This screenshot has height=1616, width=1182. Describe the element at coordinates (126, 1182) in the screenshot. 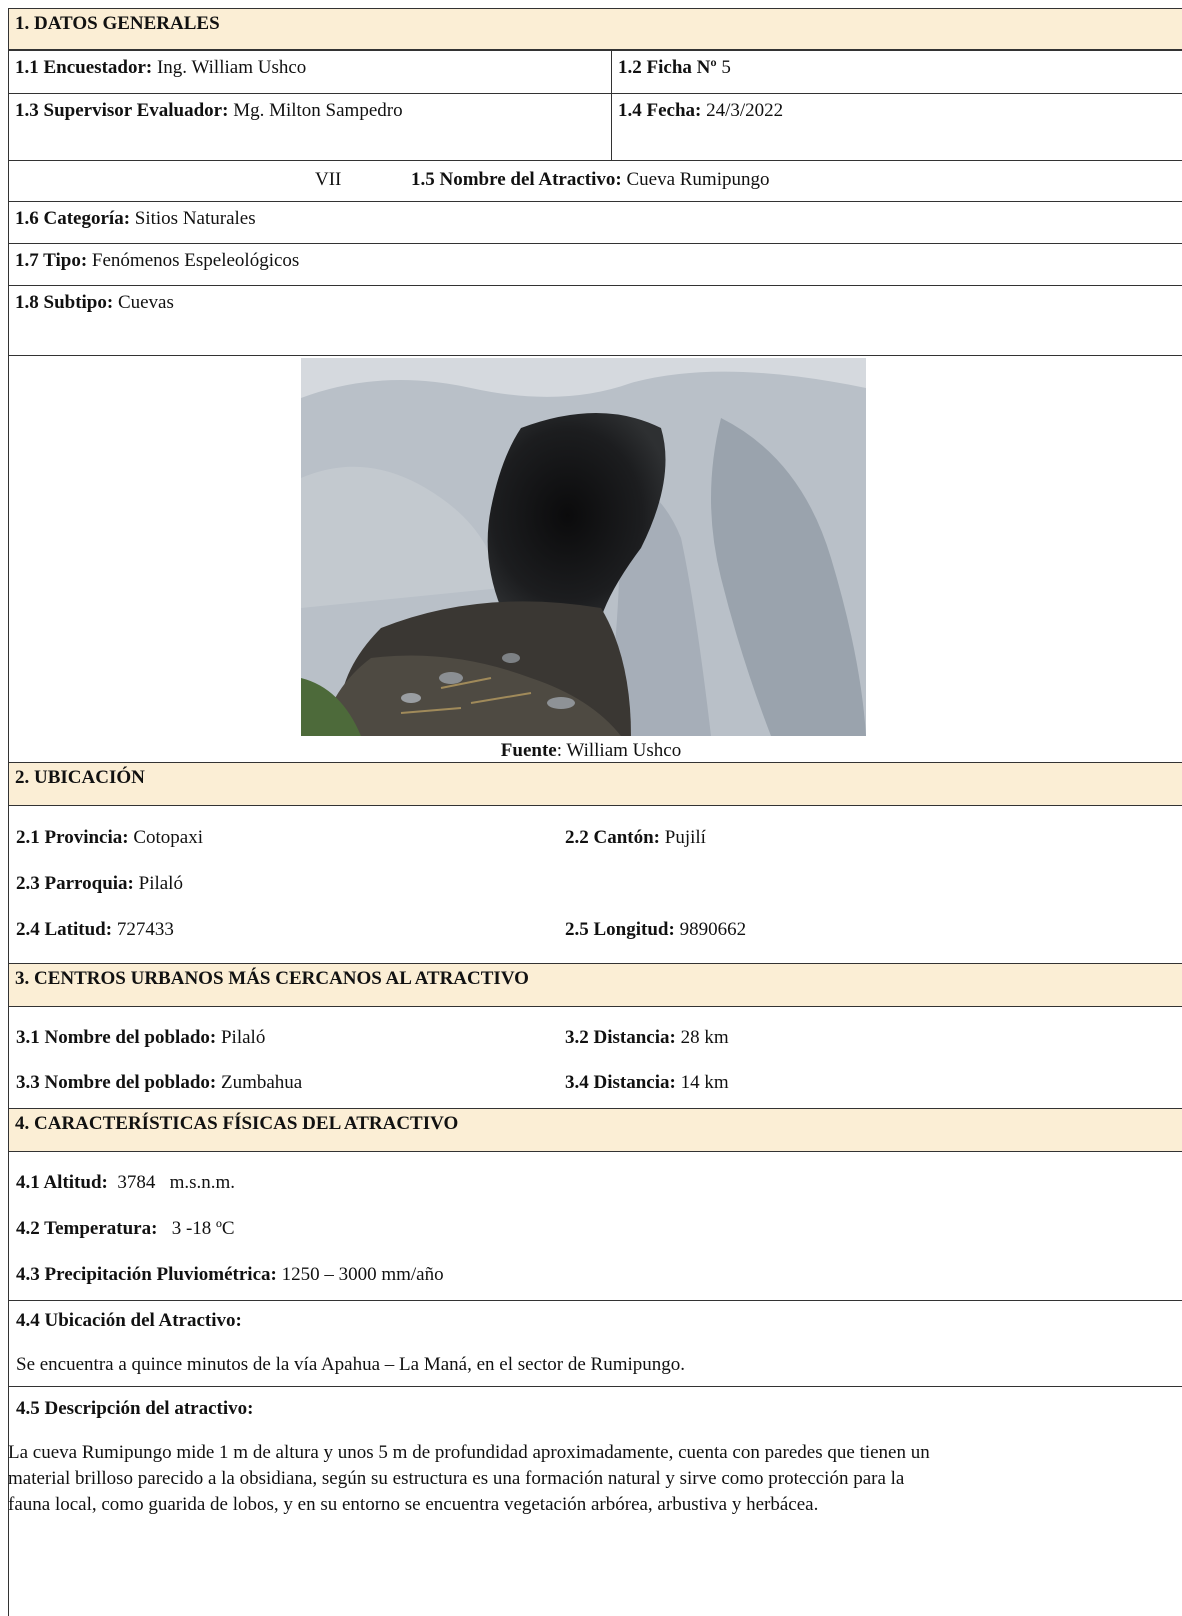

I see `altitud: 4.1 Altitud: 3784 m.s.n.m.` at that location.